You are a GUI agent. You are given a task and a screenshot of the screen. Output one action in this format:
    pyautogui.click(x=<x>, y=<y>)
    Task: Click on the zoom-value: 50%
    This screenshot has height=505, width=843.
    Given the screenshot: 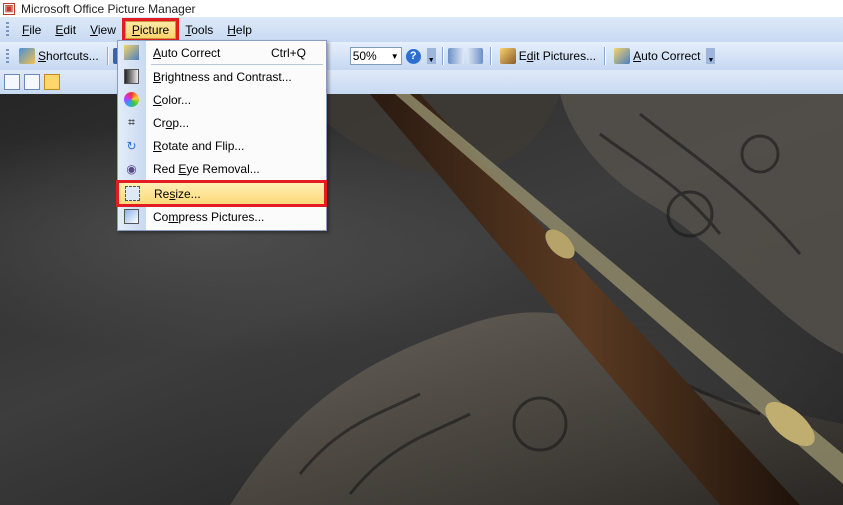 What is the action you would take?
    pyautogui.click(x=364, y=56)
    